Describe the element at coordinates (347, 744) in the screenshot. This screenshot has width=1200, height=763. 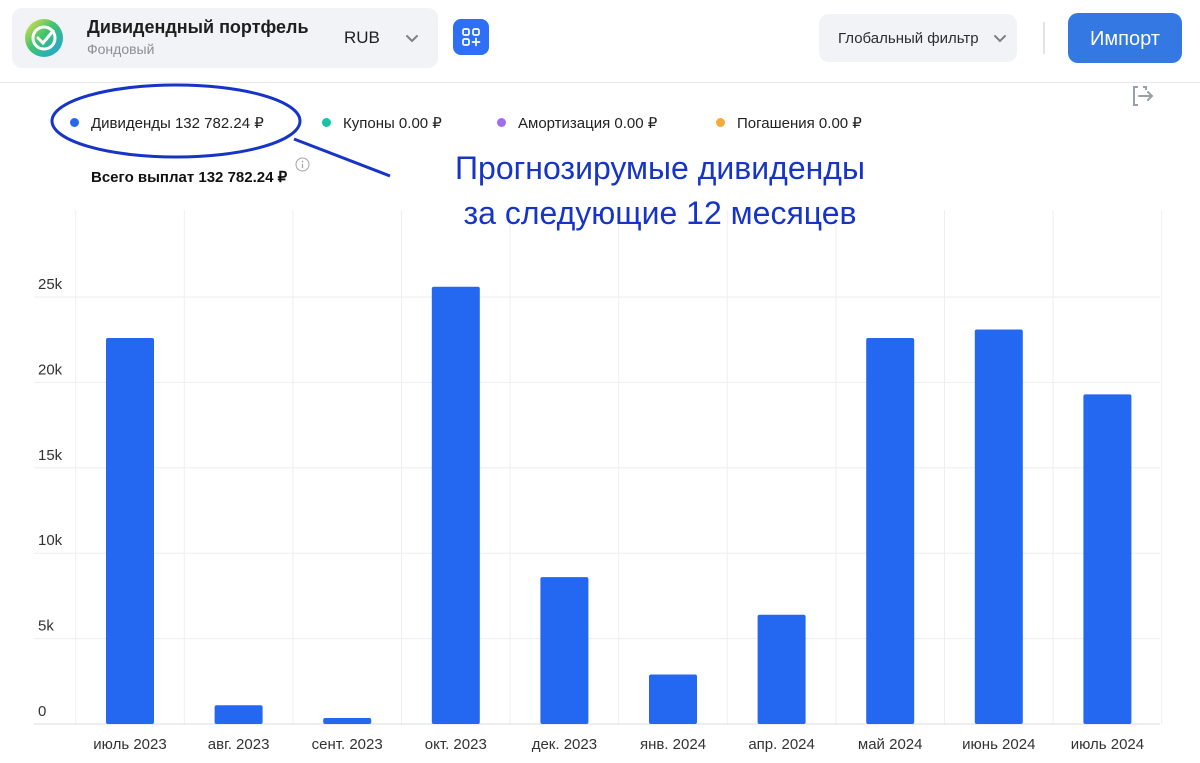
I see `x-tick-label: сент. 2023` at that location.